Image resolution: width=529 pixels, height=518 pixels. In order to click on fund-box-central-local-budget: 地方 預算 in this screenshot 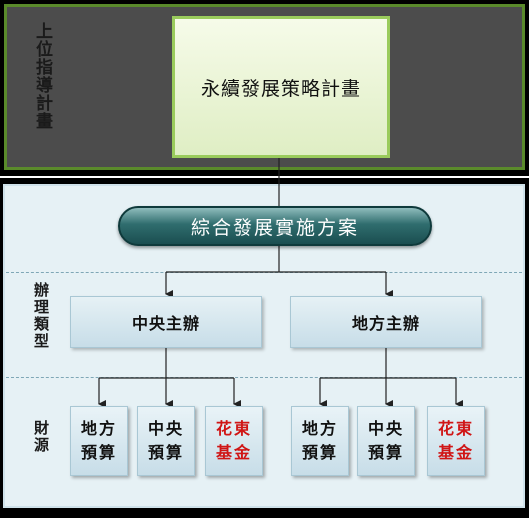, I will do `click(99, 441)`.